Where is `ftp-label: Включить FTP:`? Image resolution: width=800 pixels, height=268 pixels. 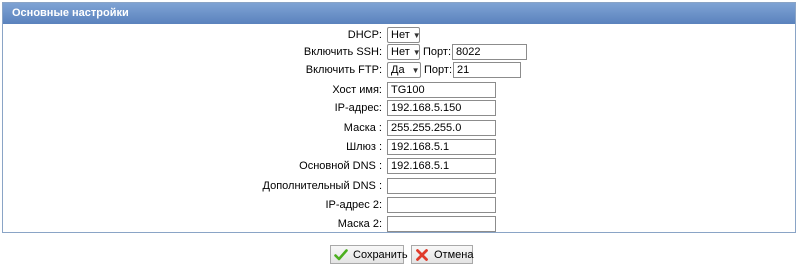 ftp-label: Включить FTP: is located at coordinates (343, 70).